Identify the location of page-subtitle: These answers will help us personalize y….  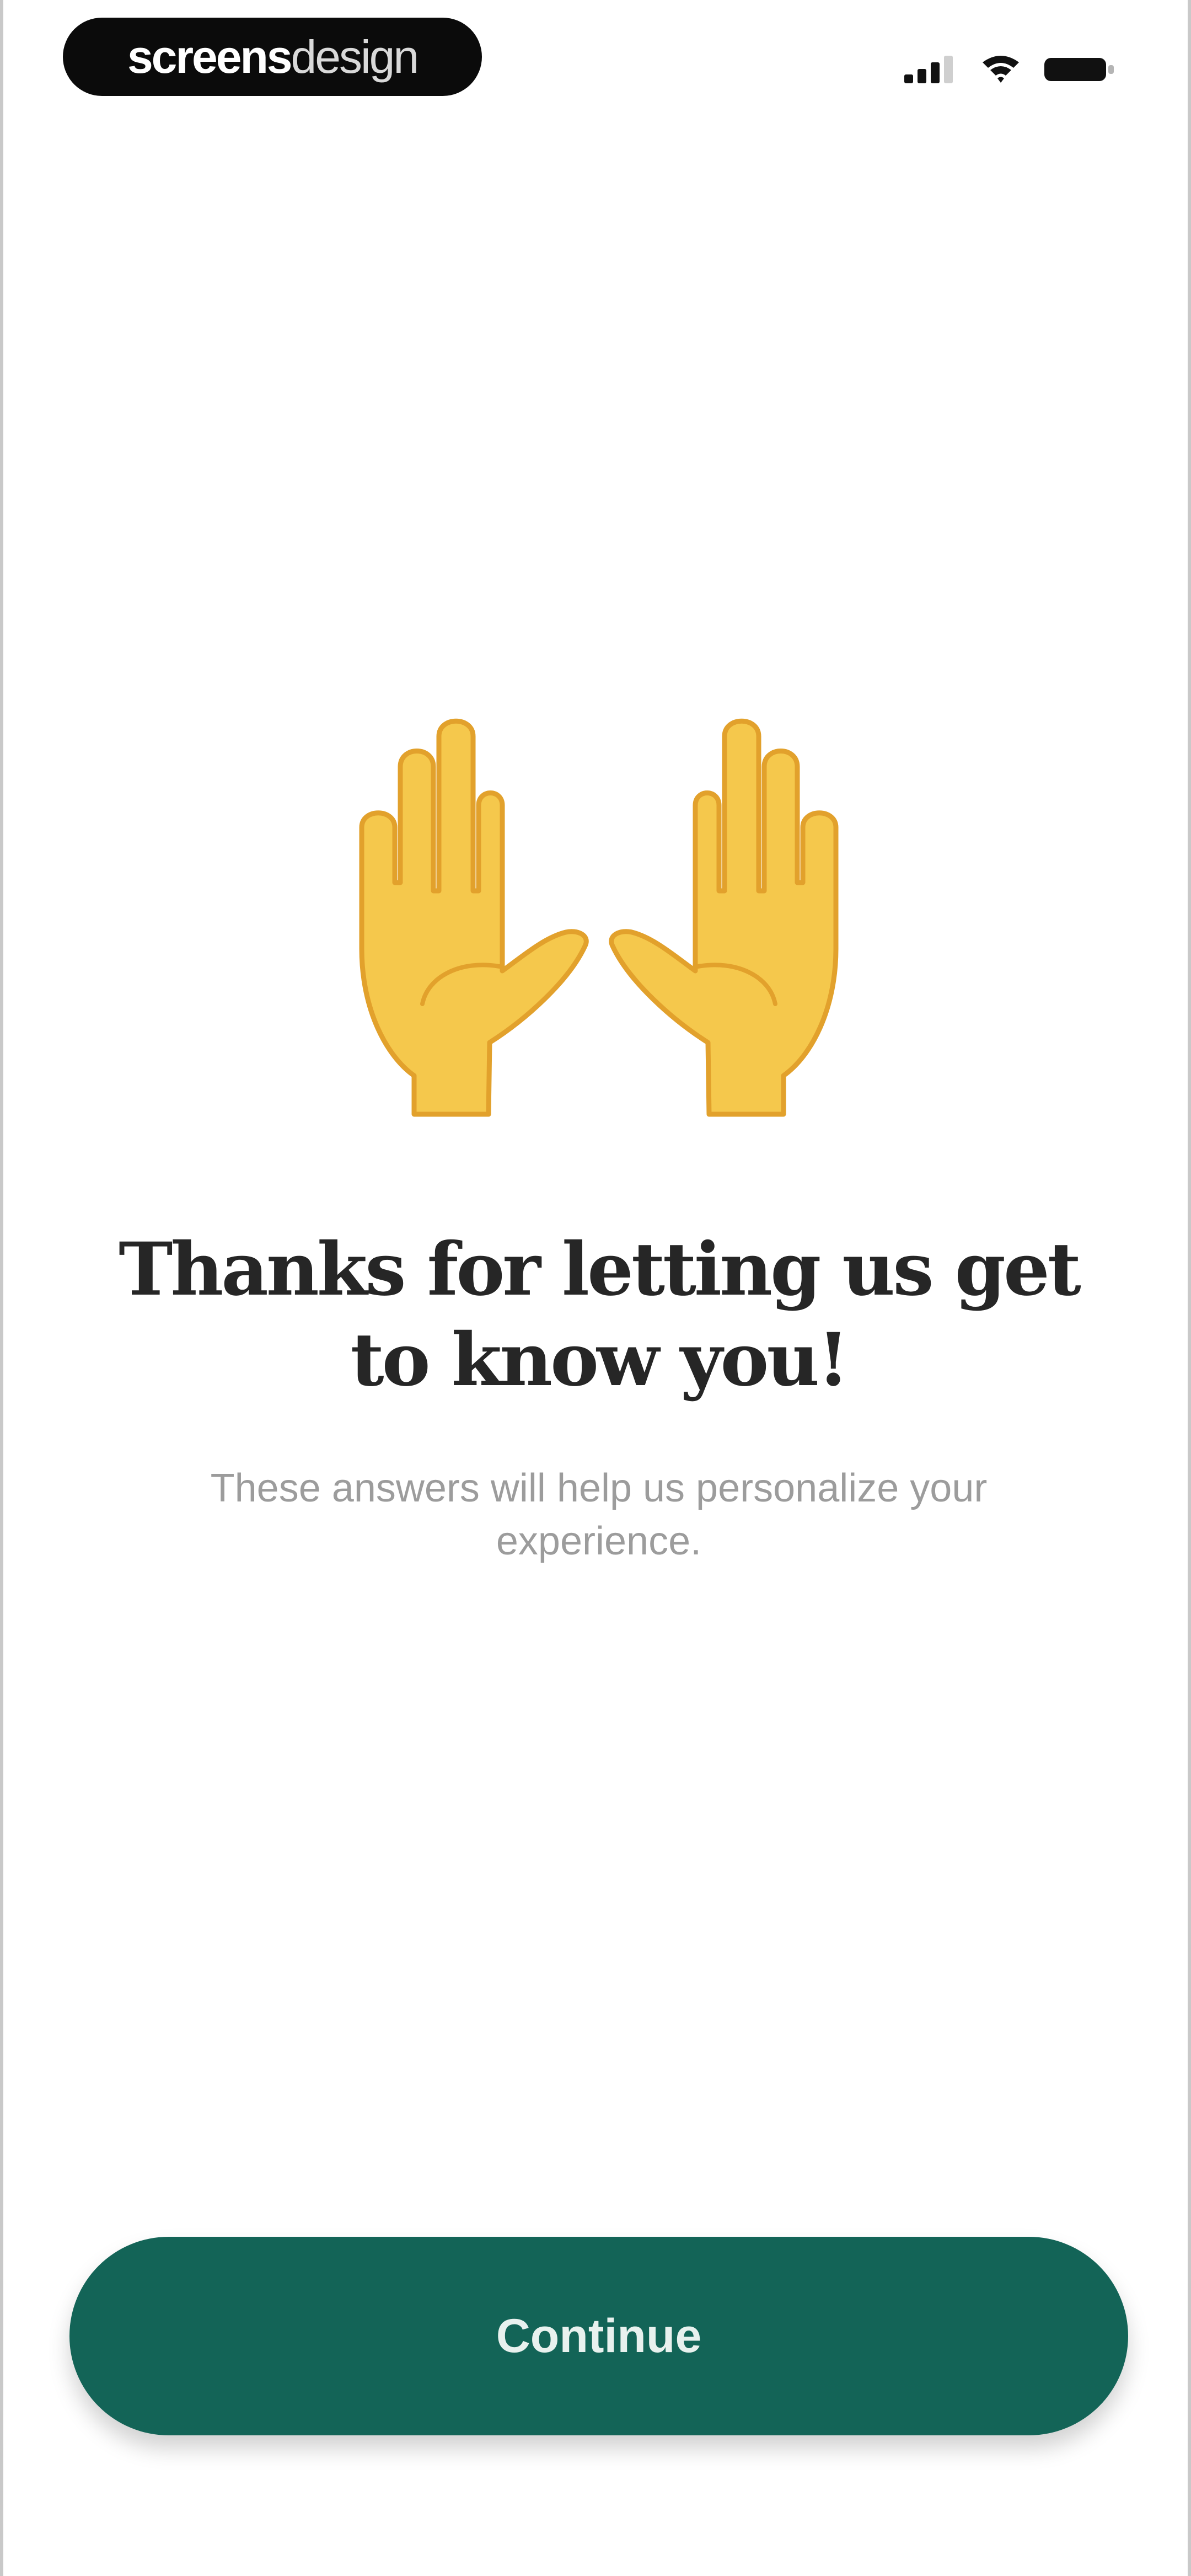
(599, 1514).